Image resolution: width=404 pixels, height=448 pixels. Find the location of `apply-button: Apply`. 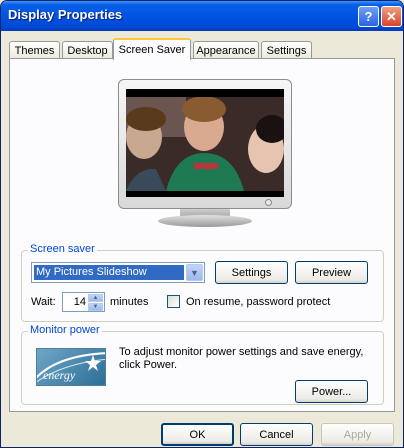

apply-button: Apply is located at coordinates (357, 434).